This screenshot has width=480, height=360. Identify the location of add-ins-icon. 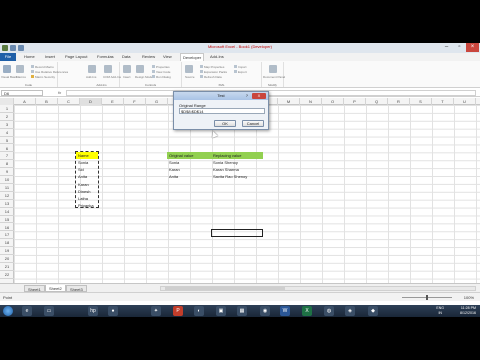
(92, 69).